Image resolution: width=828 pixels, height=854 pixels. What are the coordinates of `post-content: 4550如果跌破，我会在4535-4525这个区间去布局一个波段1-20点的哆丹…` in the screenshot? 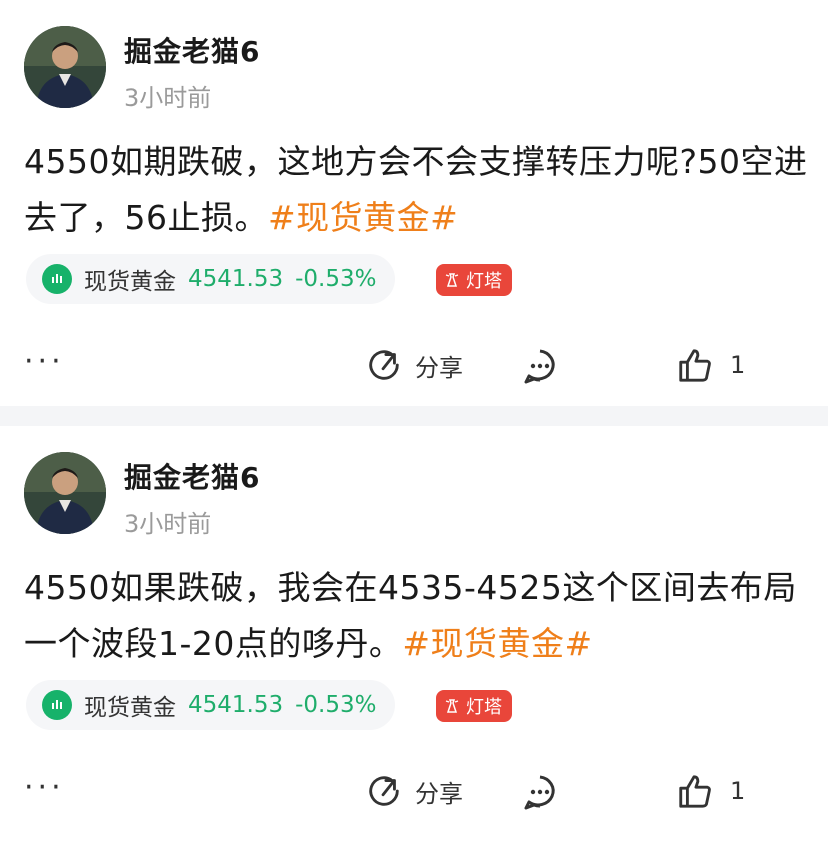 It's located at (419, 616).